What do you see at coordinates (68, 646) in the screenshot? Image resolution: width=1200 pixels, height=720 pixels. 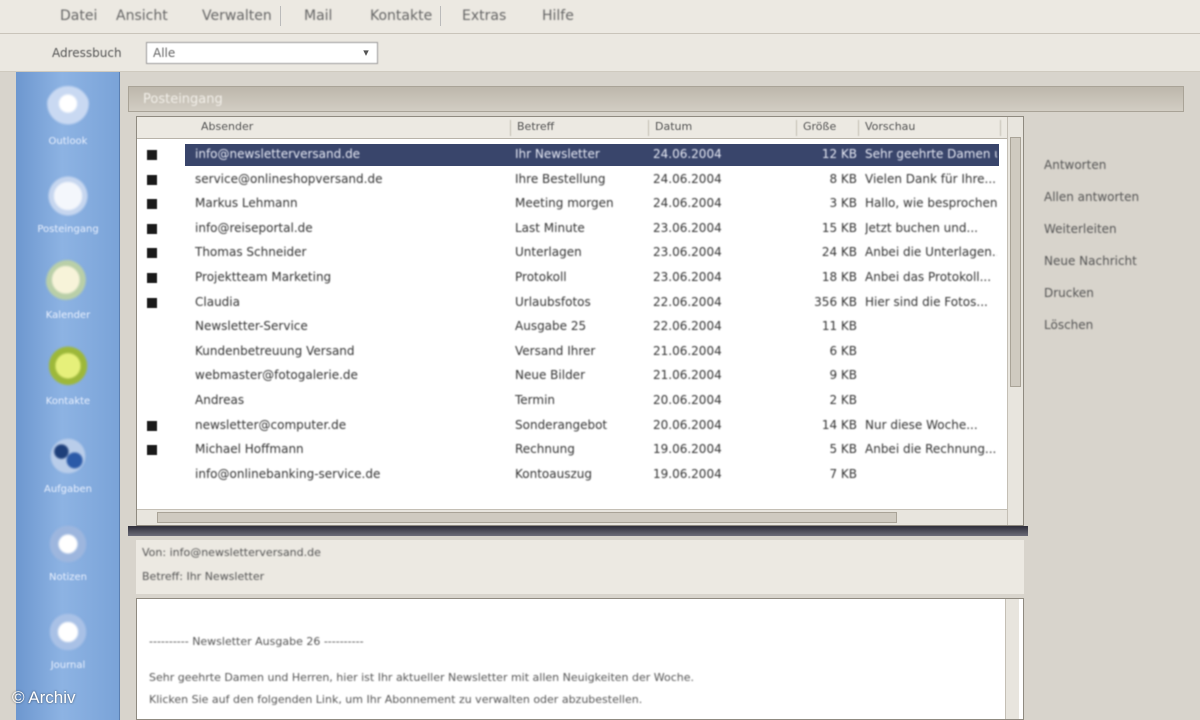 I see `sidebar-item-journal: Journal` at bounding box center [68, 646].